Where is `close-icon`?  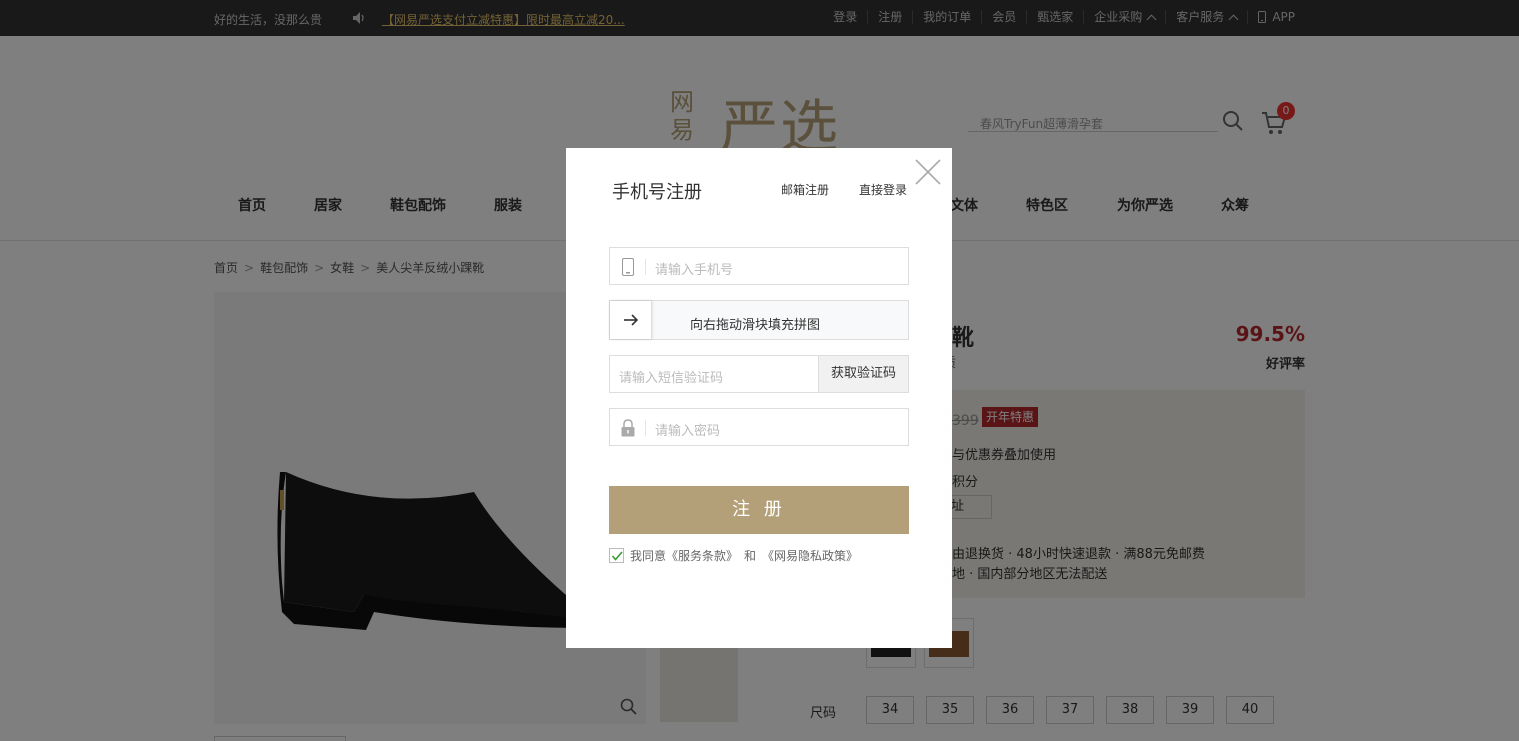
close-icon is located at coordinates (928, 172).